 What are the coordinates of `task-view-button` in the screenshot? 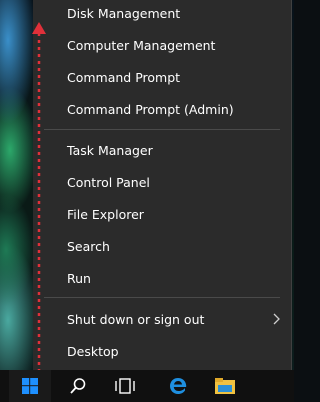 It's located at (125, 386).